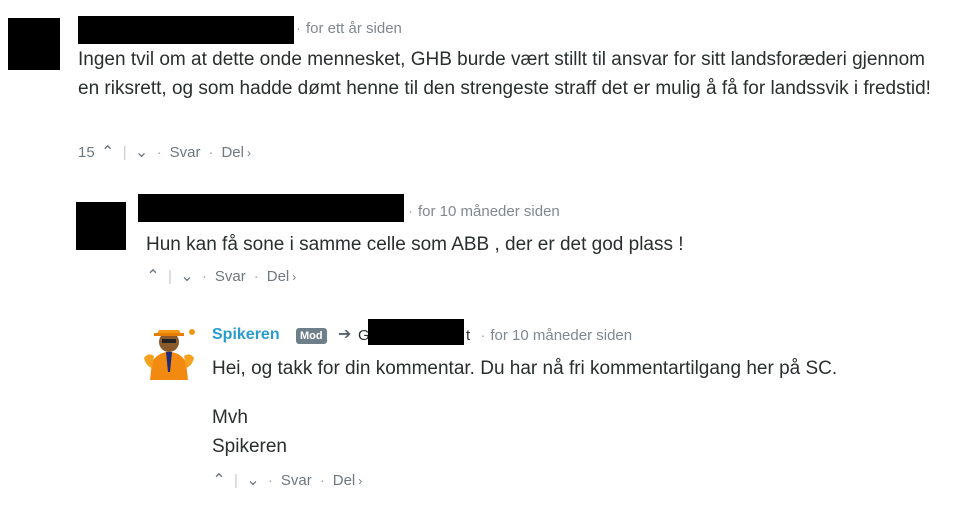 The width and height of the screenshot is (960, 510). I want to click on comment-timestamp: t · for 10 måneder siden, so click(549, 335).